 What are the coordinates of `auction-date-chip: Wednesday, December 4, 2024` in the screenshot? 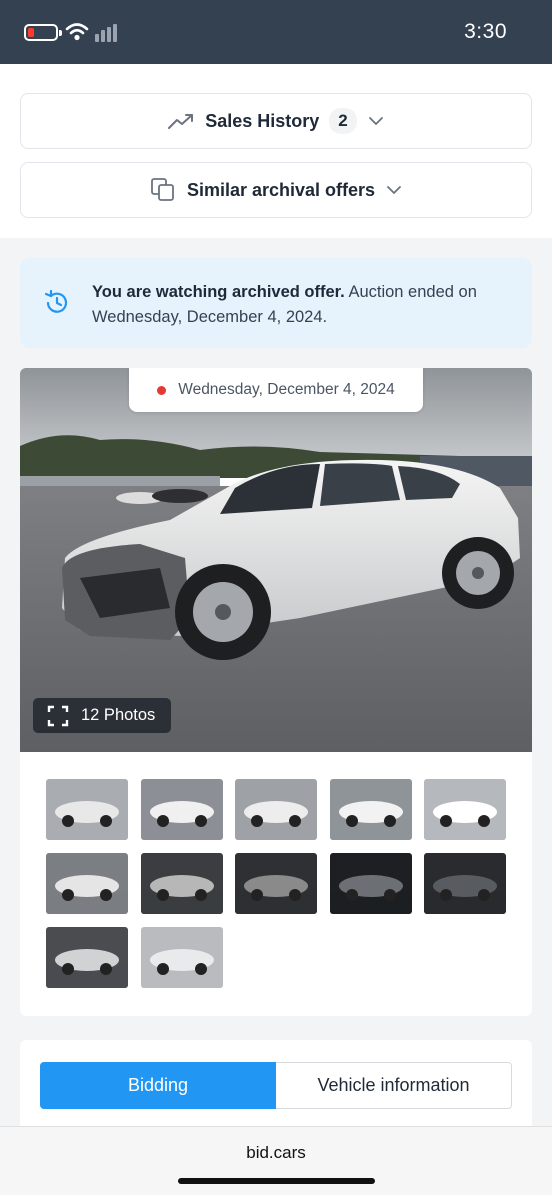 It's located at (276, 390).